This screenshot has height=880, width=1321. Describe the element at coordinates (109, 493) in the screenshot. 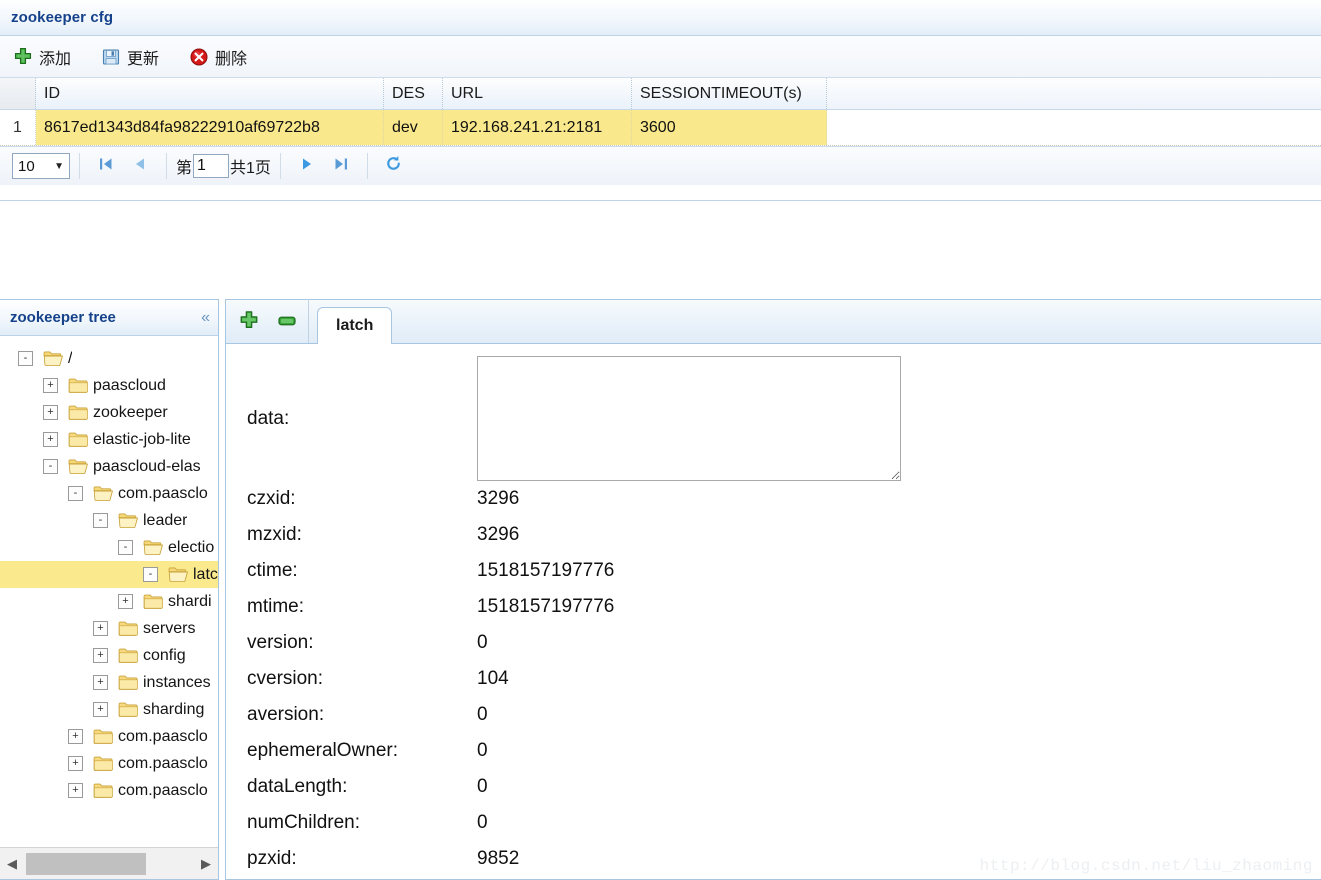

I see `tree-node-com-paasclo: - com.paasclo` at that location.